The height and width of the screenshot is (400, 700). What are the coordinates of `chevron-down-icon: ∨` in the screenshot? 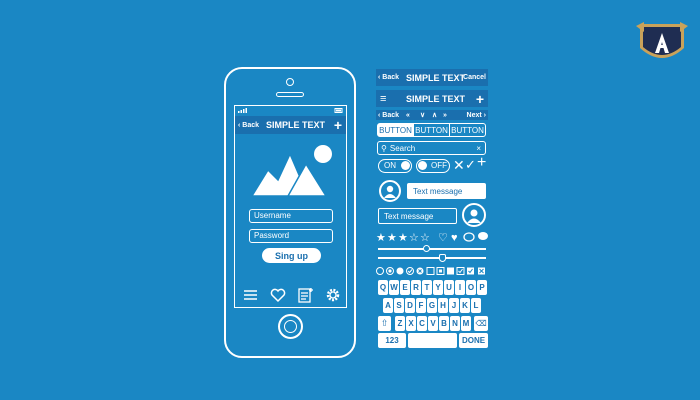 It's located at (422, 115).